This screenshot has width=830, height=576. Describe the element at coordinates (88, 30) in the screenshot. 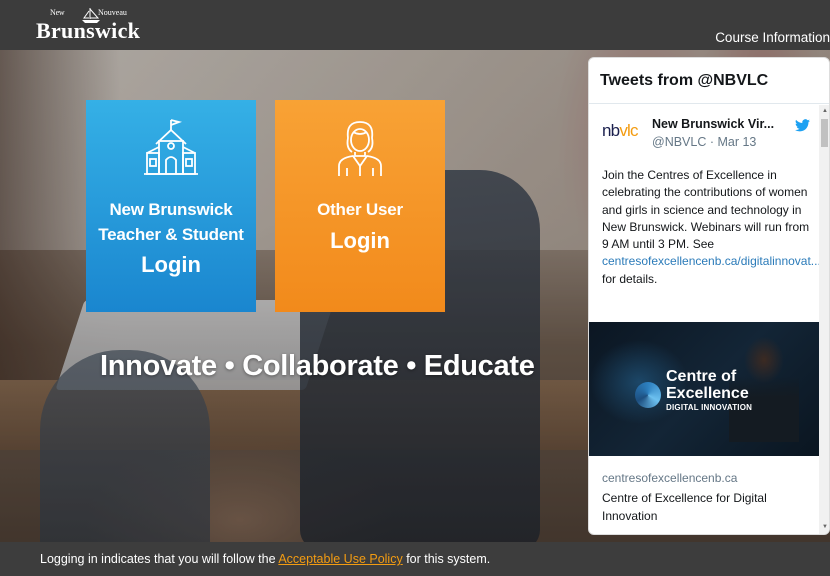

I see `logo-brunswick-text: Brunswick` at that location.